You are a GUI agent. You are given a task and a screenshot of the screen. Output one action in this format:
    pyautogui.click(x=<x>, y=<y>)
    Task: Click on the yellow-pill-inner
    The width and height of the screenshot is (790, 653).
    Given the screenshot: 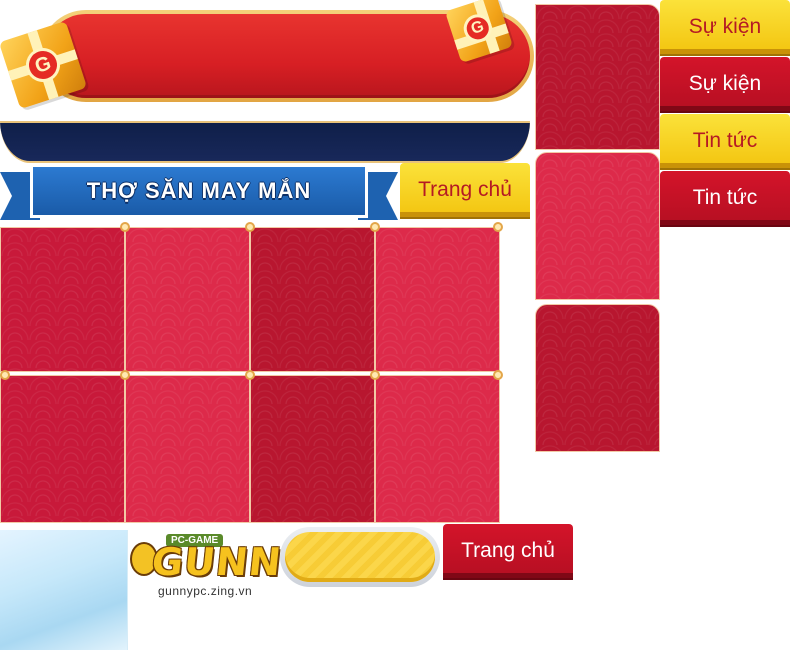 What is the action you would take?
    pyautogui.click(x=360, y=557)
    